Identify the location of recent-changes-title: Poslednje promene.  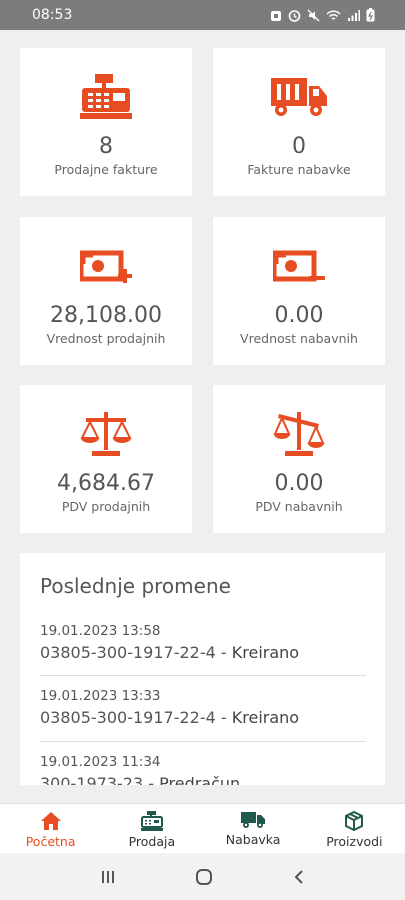
(135, 586).